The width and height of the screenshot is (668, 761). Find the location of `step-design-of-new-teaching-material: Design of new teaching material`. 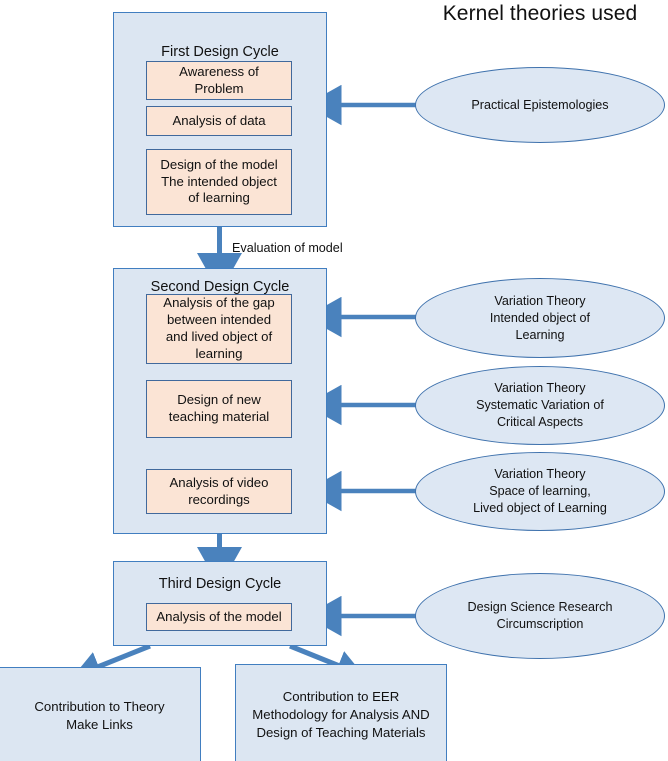

step-design-of-new-teaching-material: Design of new teaching material is located at coordinates (219, 409).